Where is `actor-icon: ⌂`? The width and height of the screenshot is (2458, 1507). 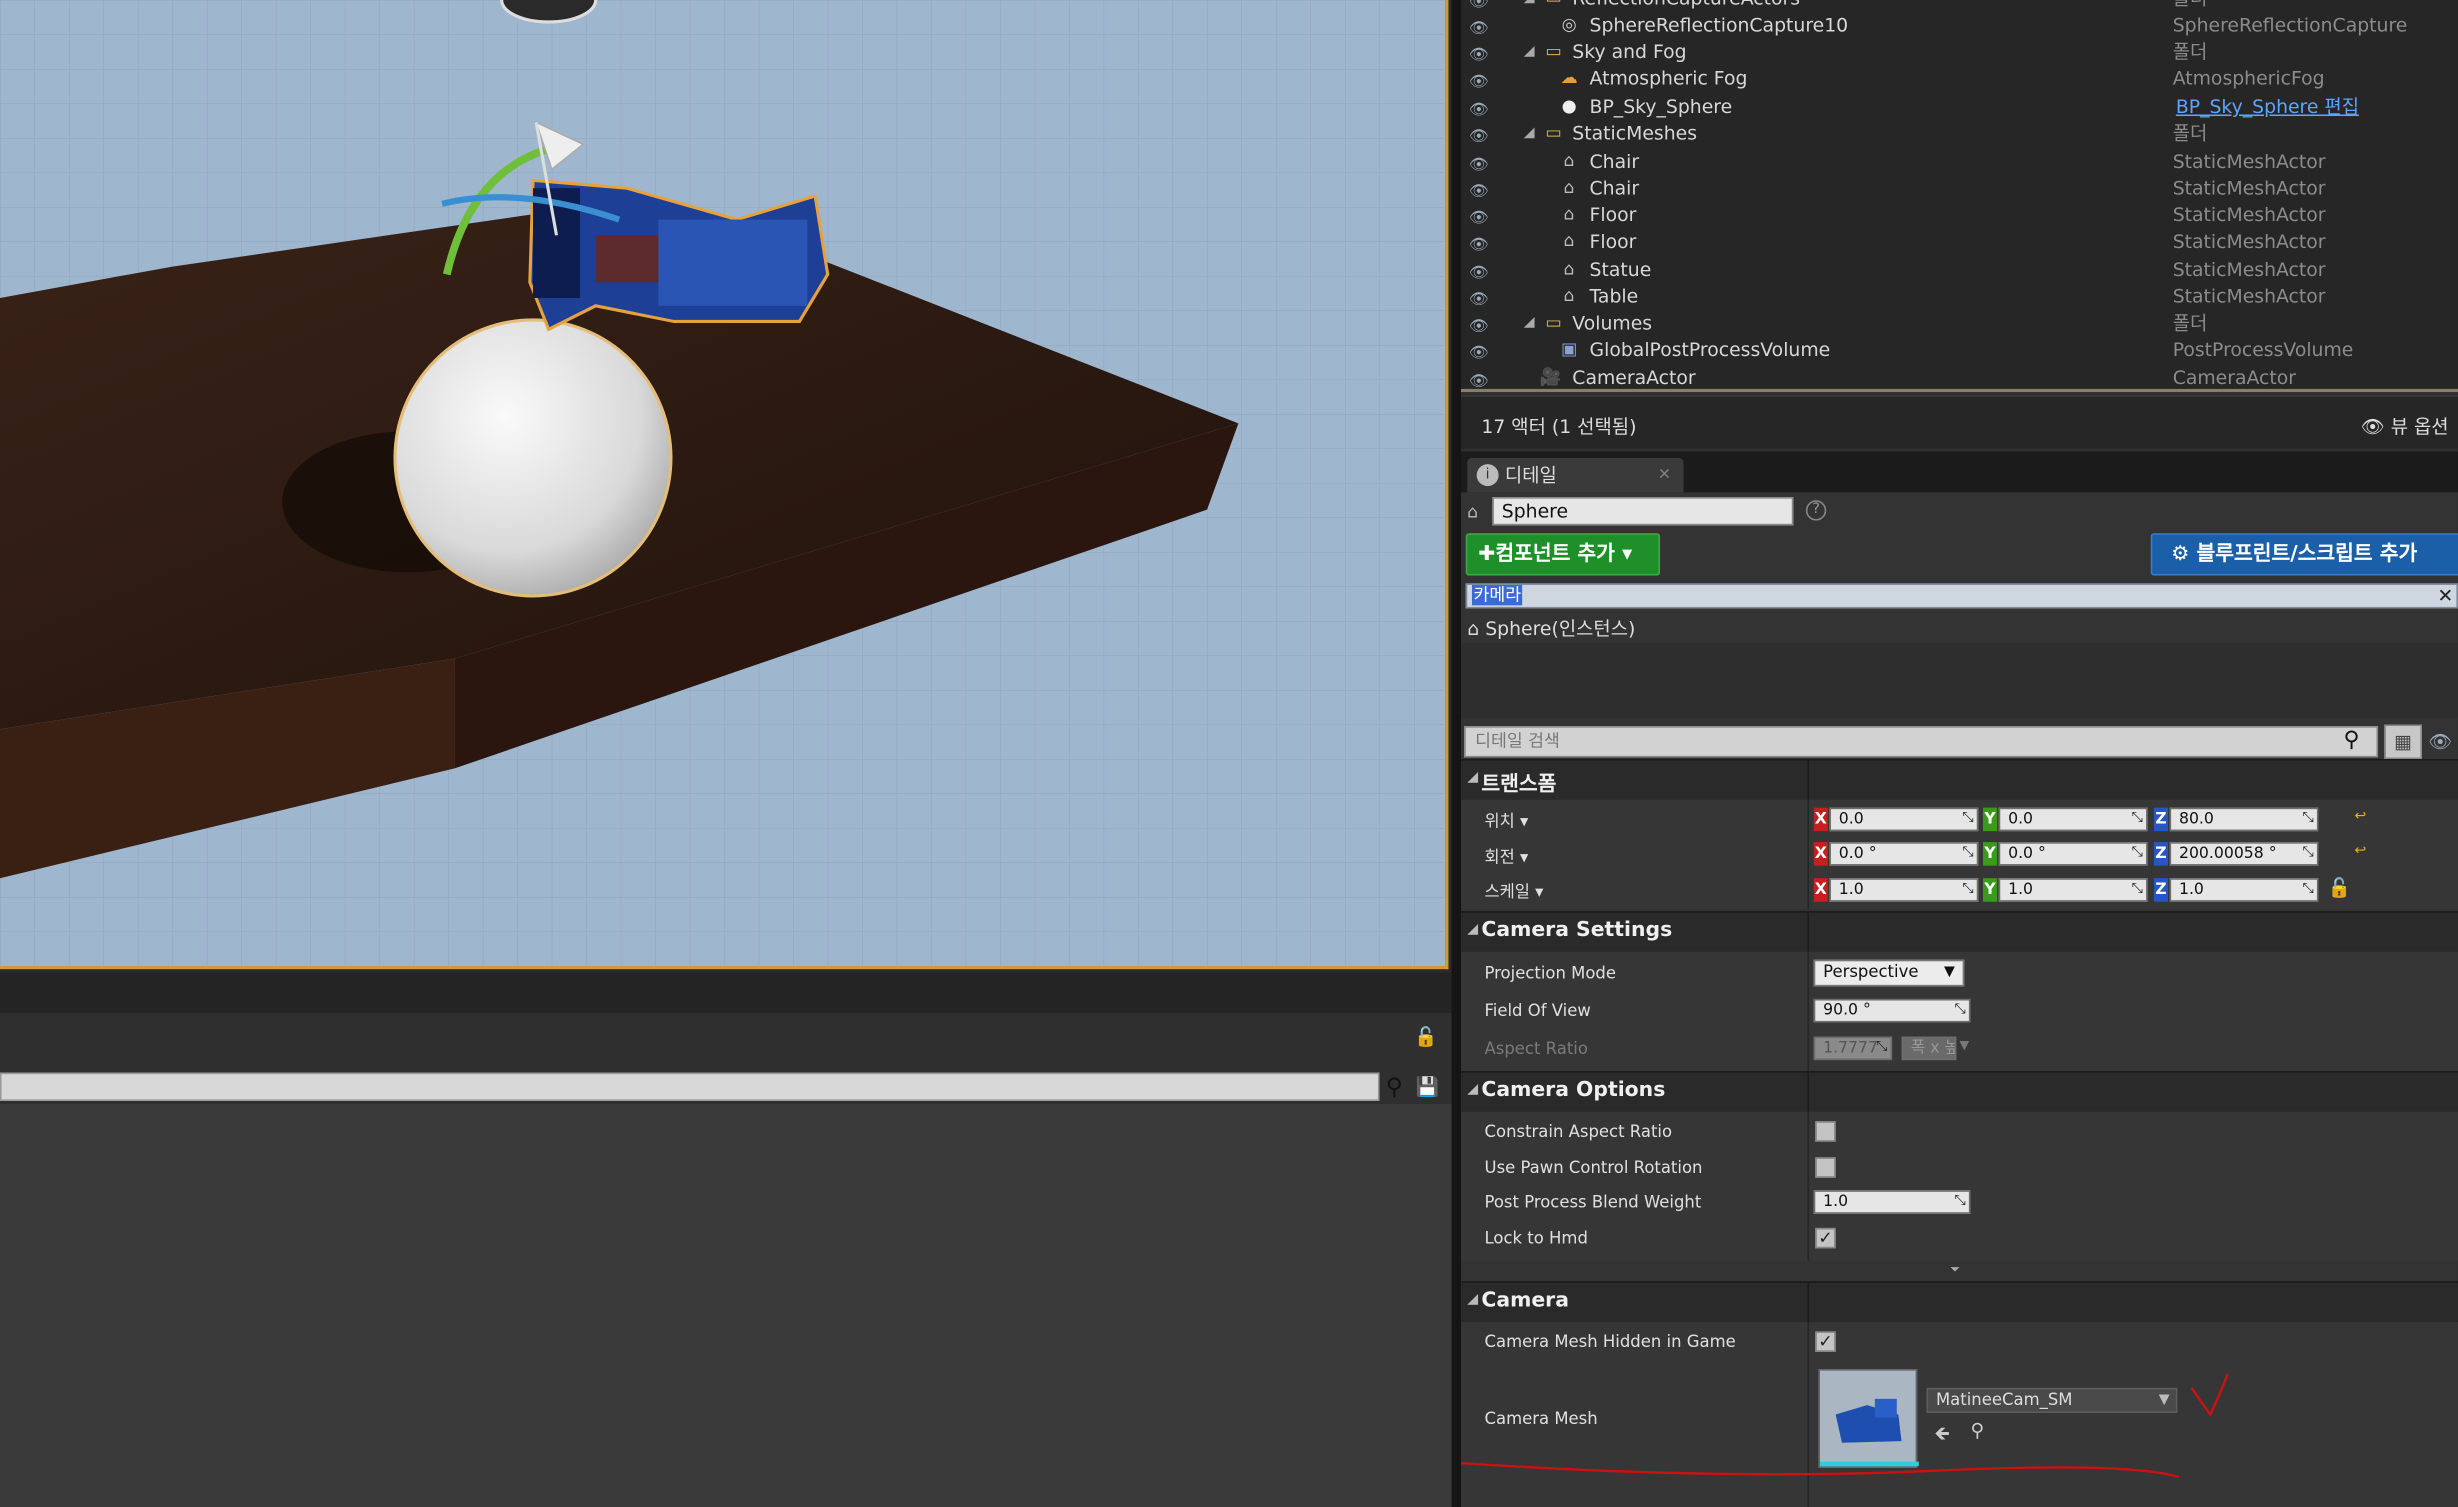
actor-icon: ⌂ is located at coordinates (1473, 512).